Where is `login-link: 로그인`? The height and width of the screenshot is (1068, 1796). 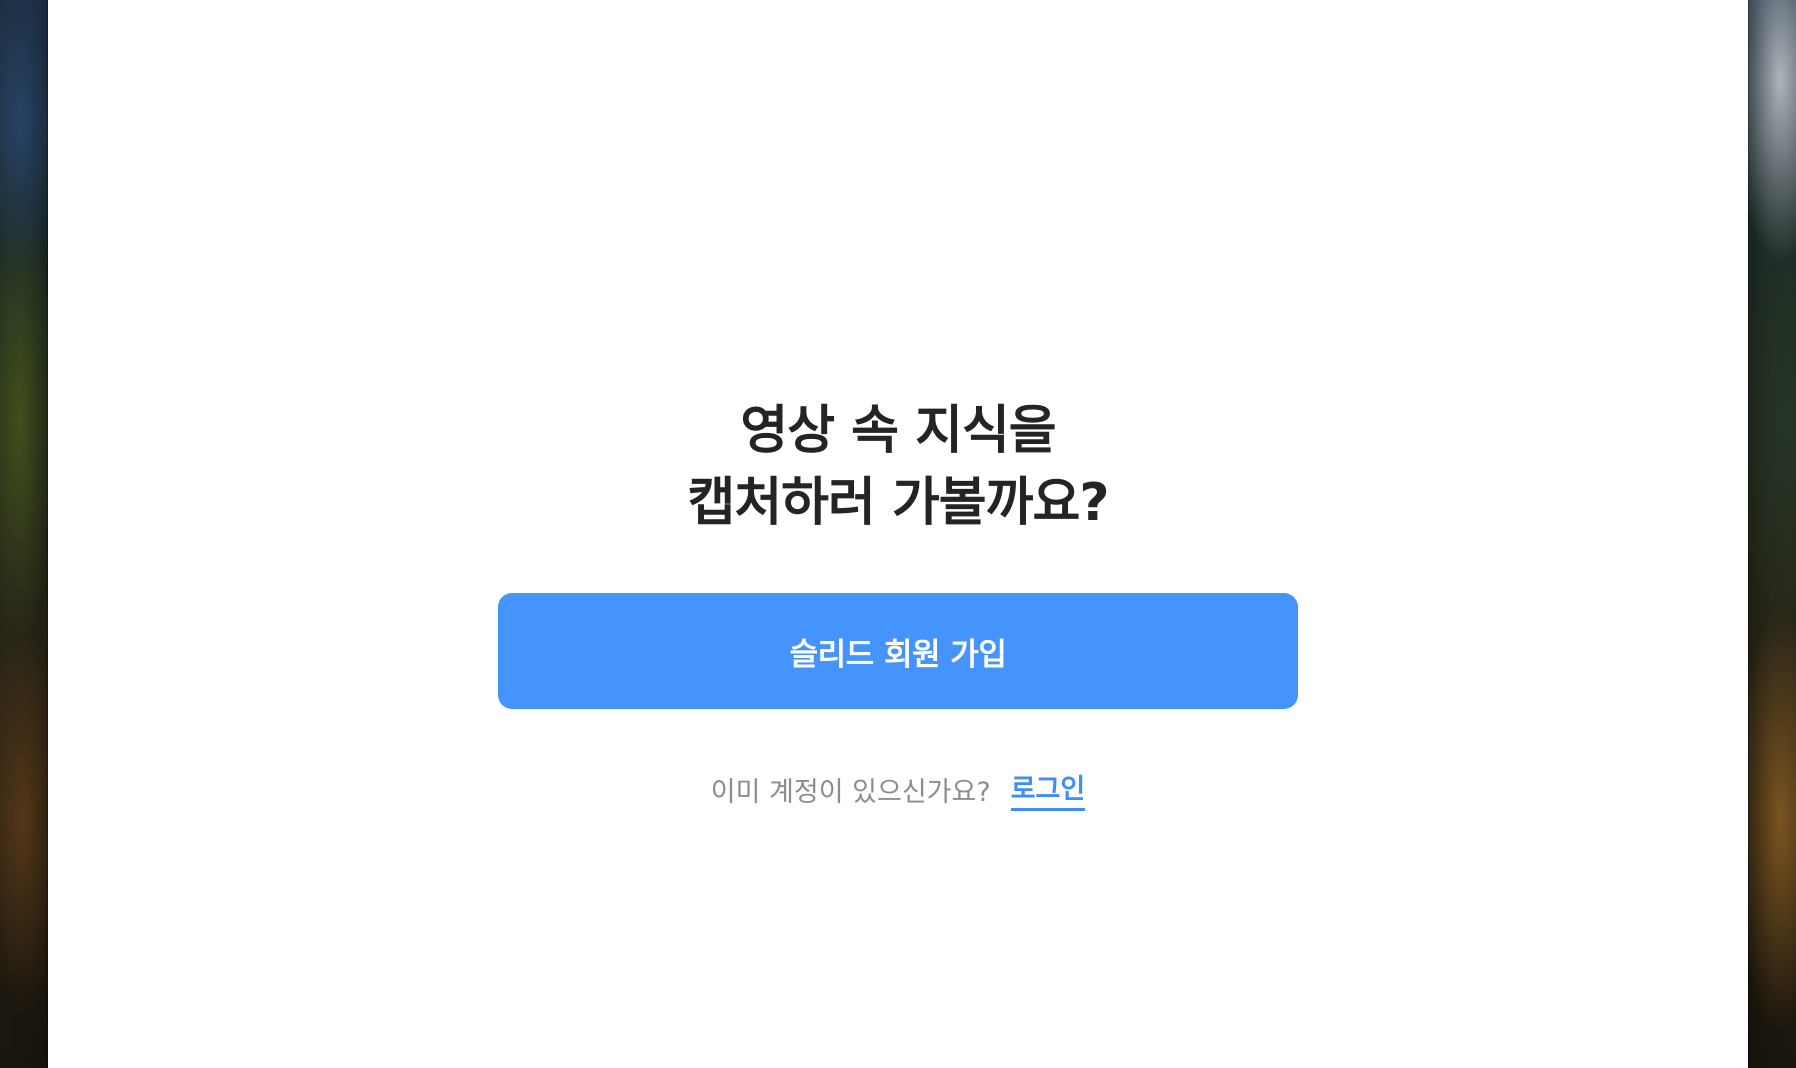
login-link: 로그인 is located at coordinates (1048, 789).